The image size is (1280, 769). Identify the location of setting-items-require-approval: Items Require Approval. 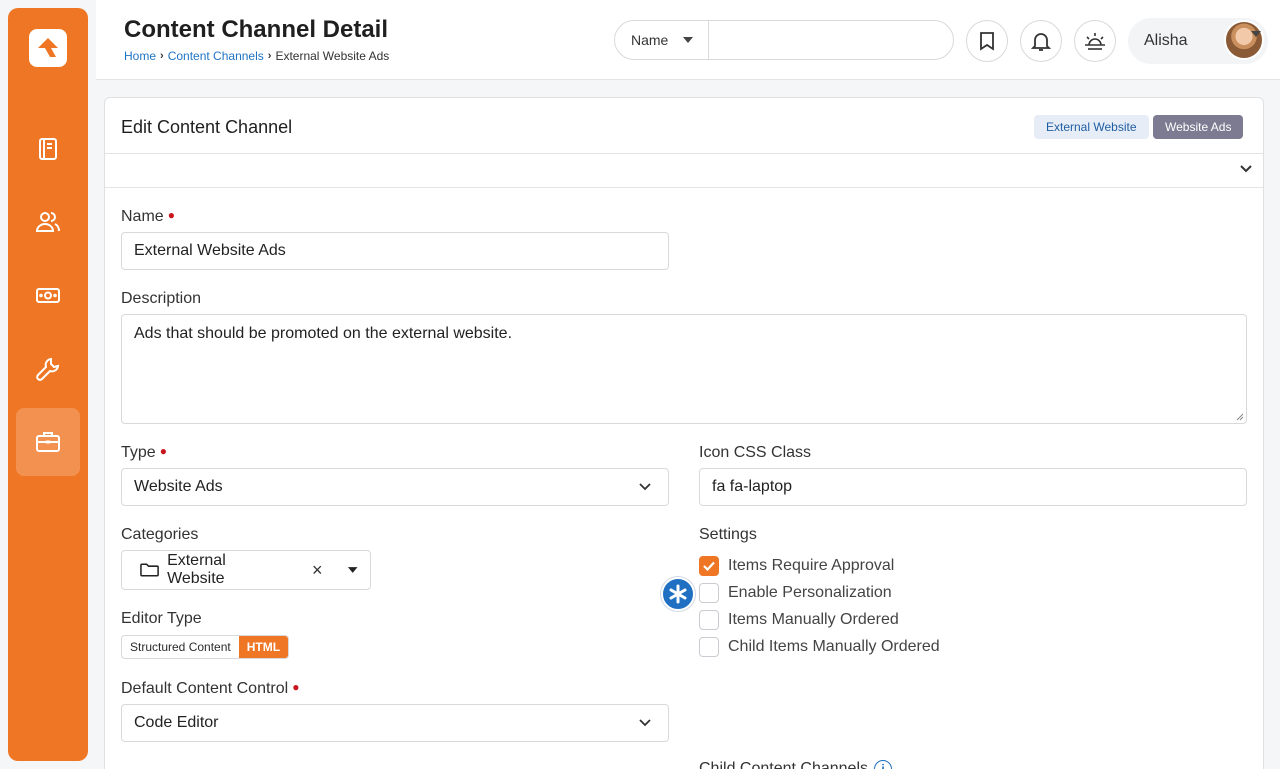
(796, 566).